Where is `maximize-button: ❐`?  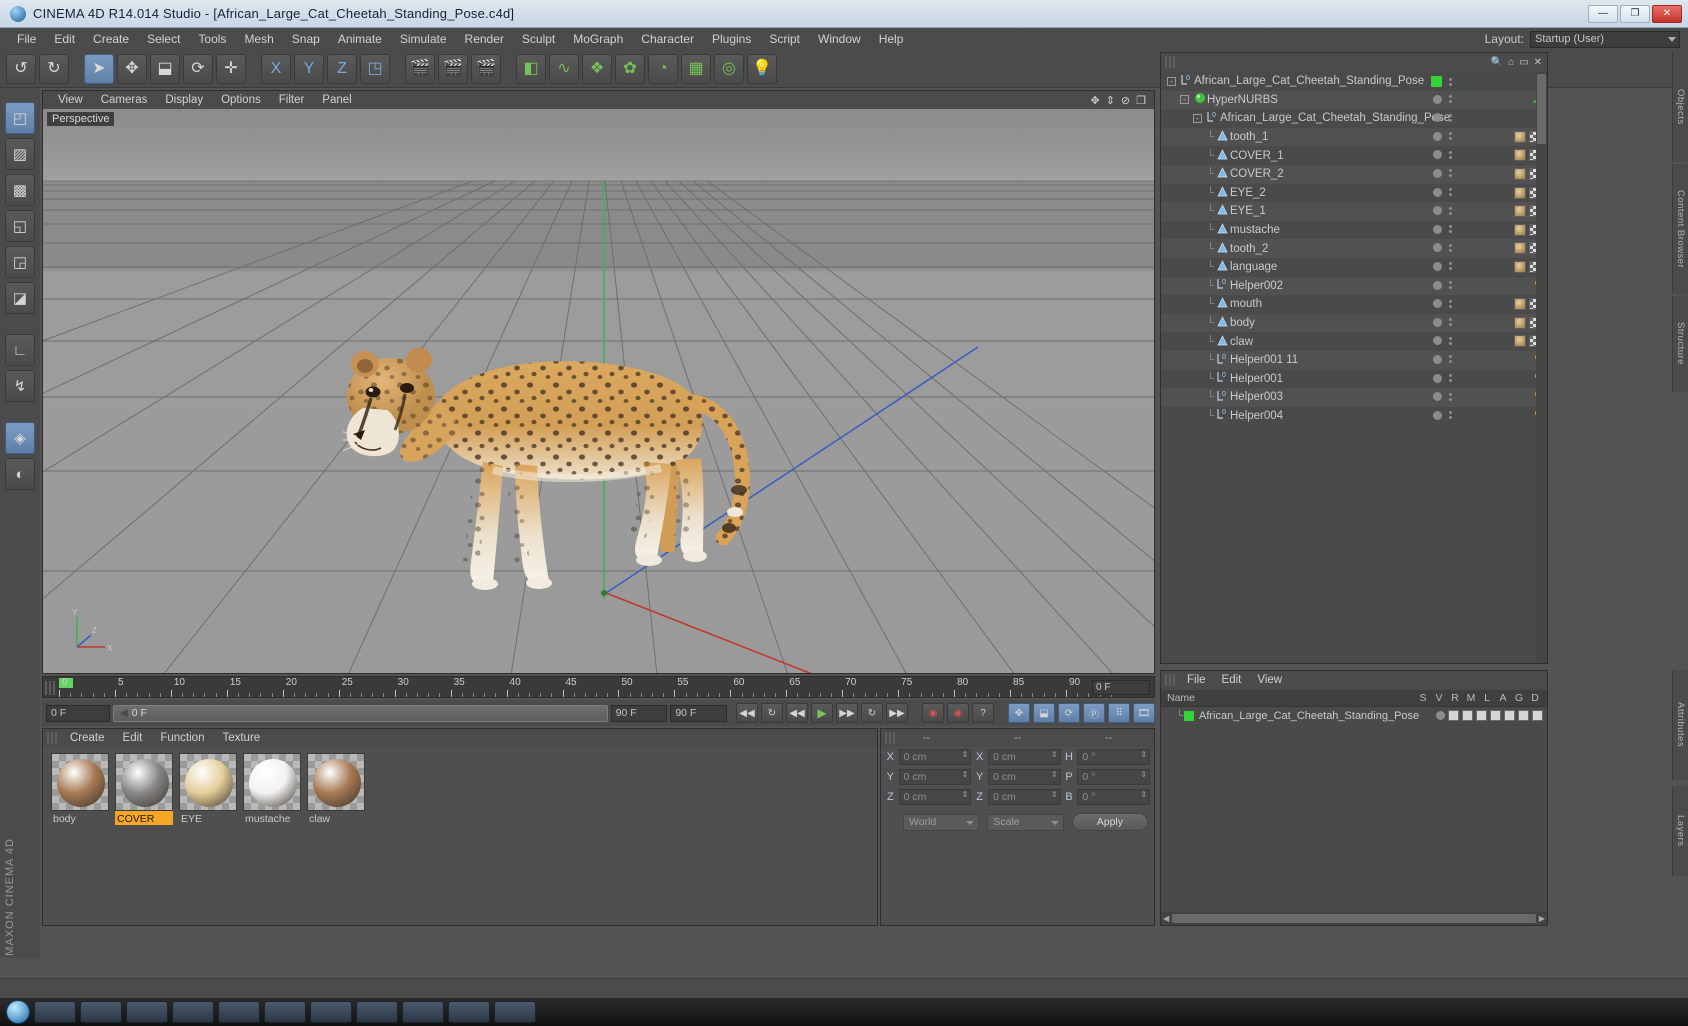
maximize-button: ❐ is located at coordinates (1635, 13).